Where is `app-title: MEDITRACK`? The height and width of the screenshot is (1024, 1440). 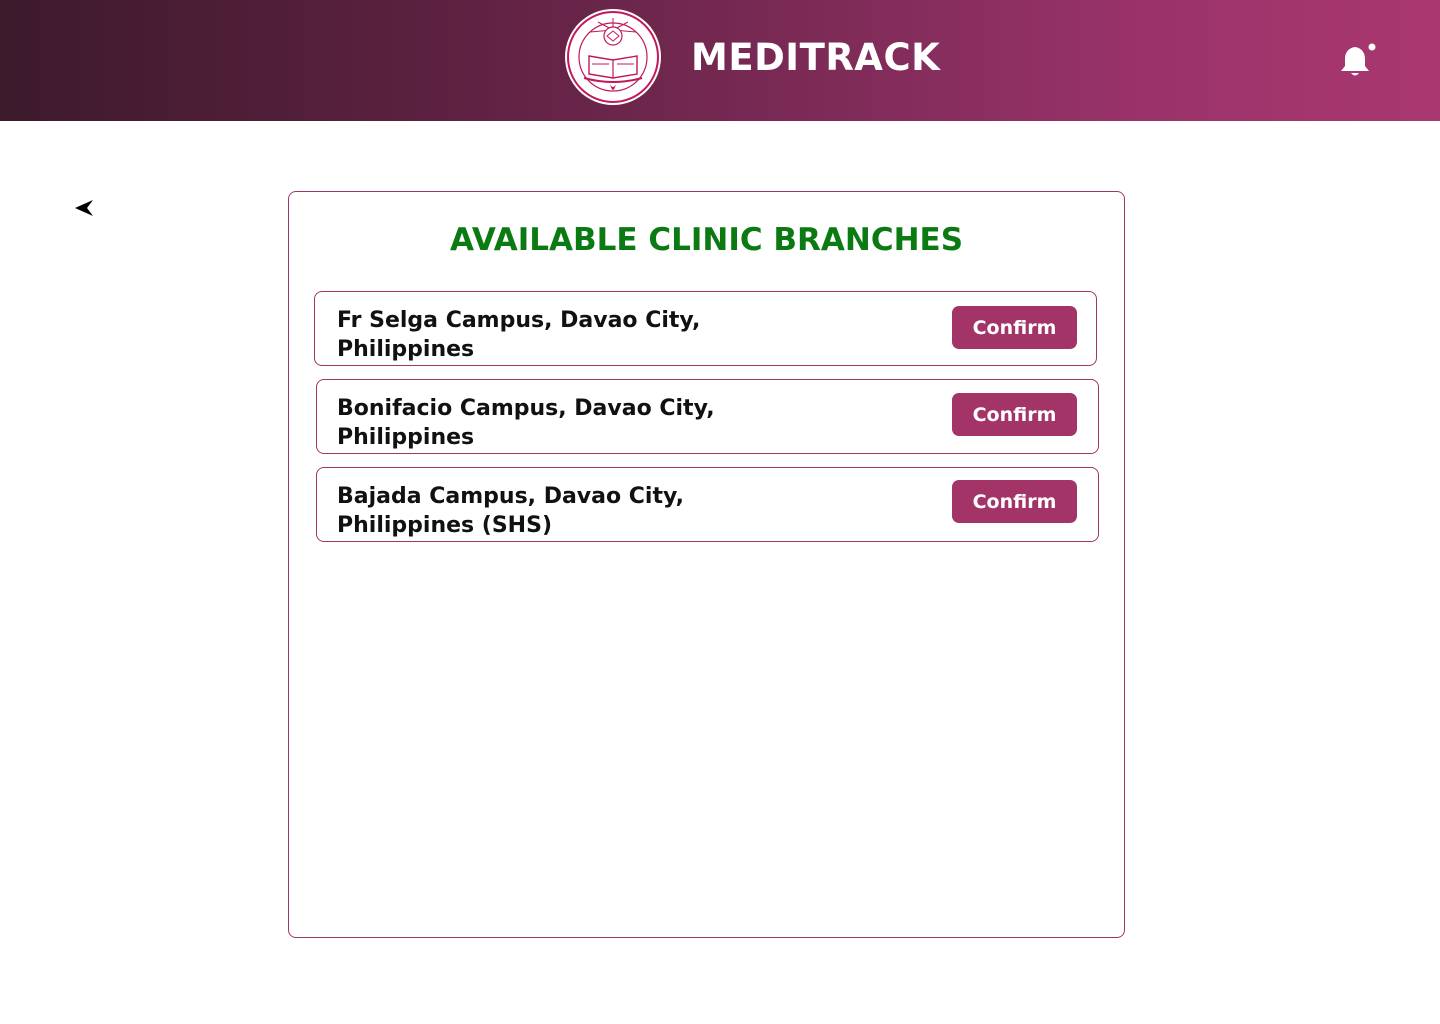
app-title: MEDITRACK is located at coordinates (816, 57).